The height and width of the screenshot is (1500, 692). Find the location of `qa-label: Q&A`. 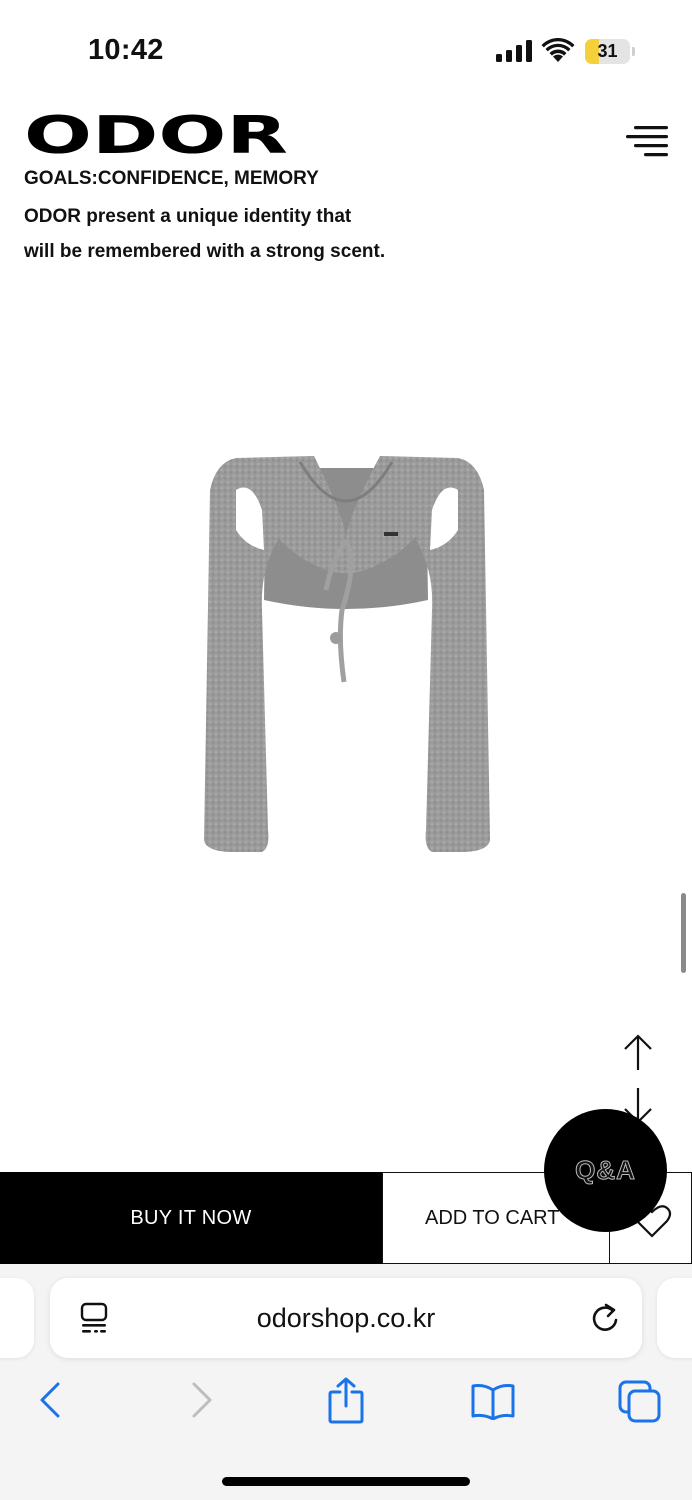

qa-label: Q&A is located at coordinates (605, 1170).